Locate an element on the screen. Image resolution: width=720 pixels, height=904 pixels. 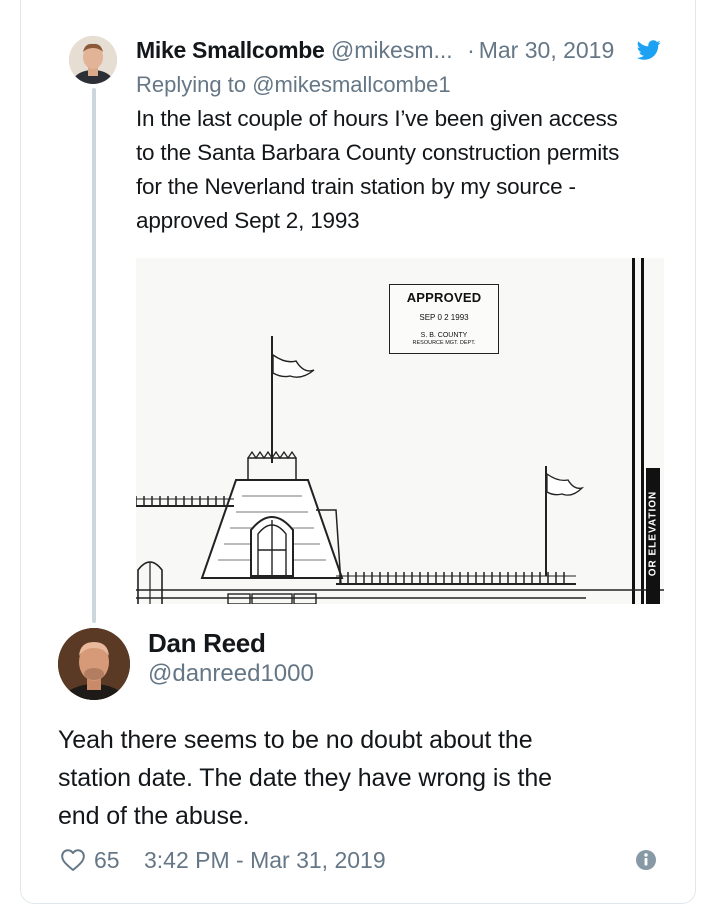
stamp-title: APPROVED is located at coordinates (444, 297).